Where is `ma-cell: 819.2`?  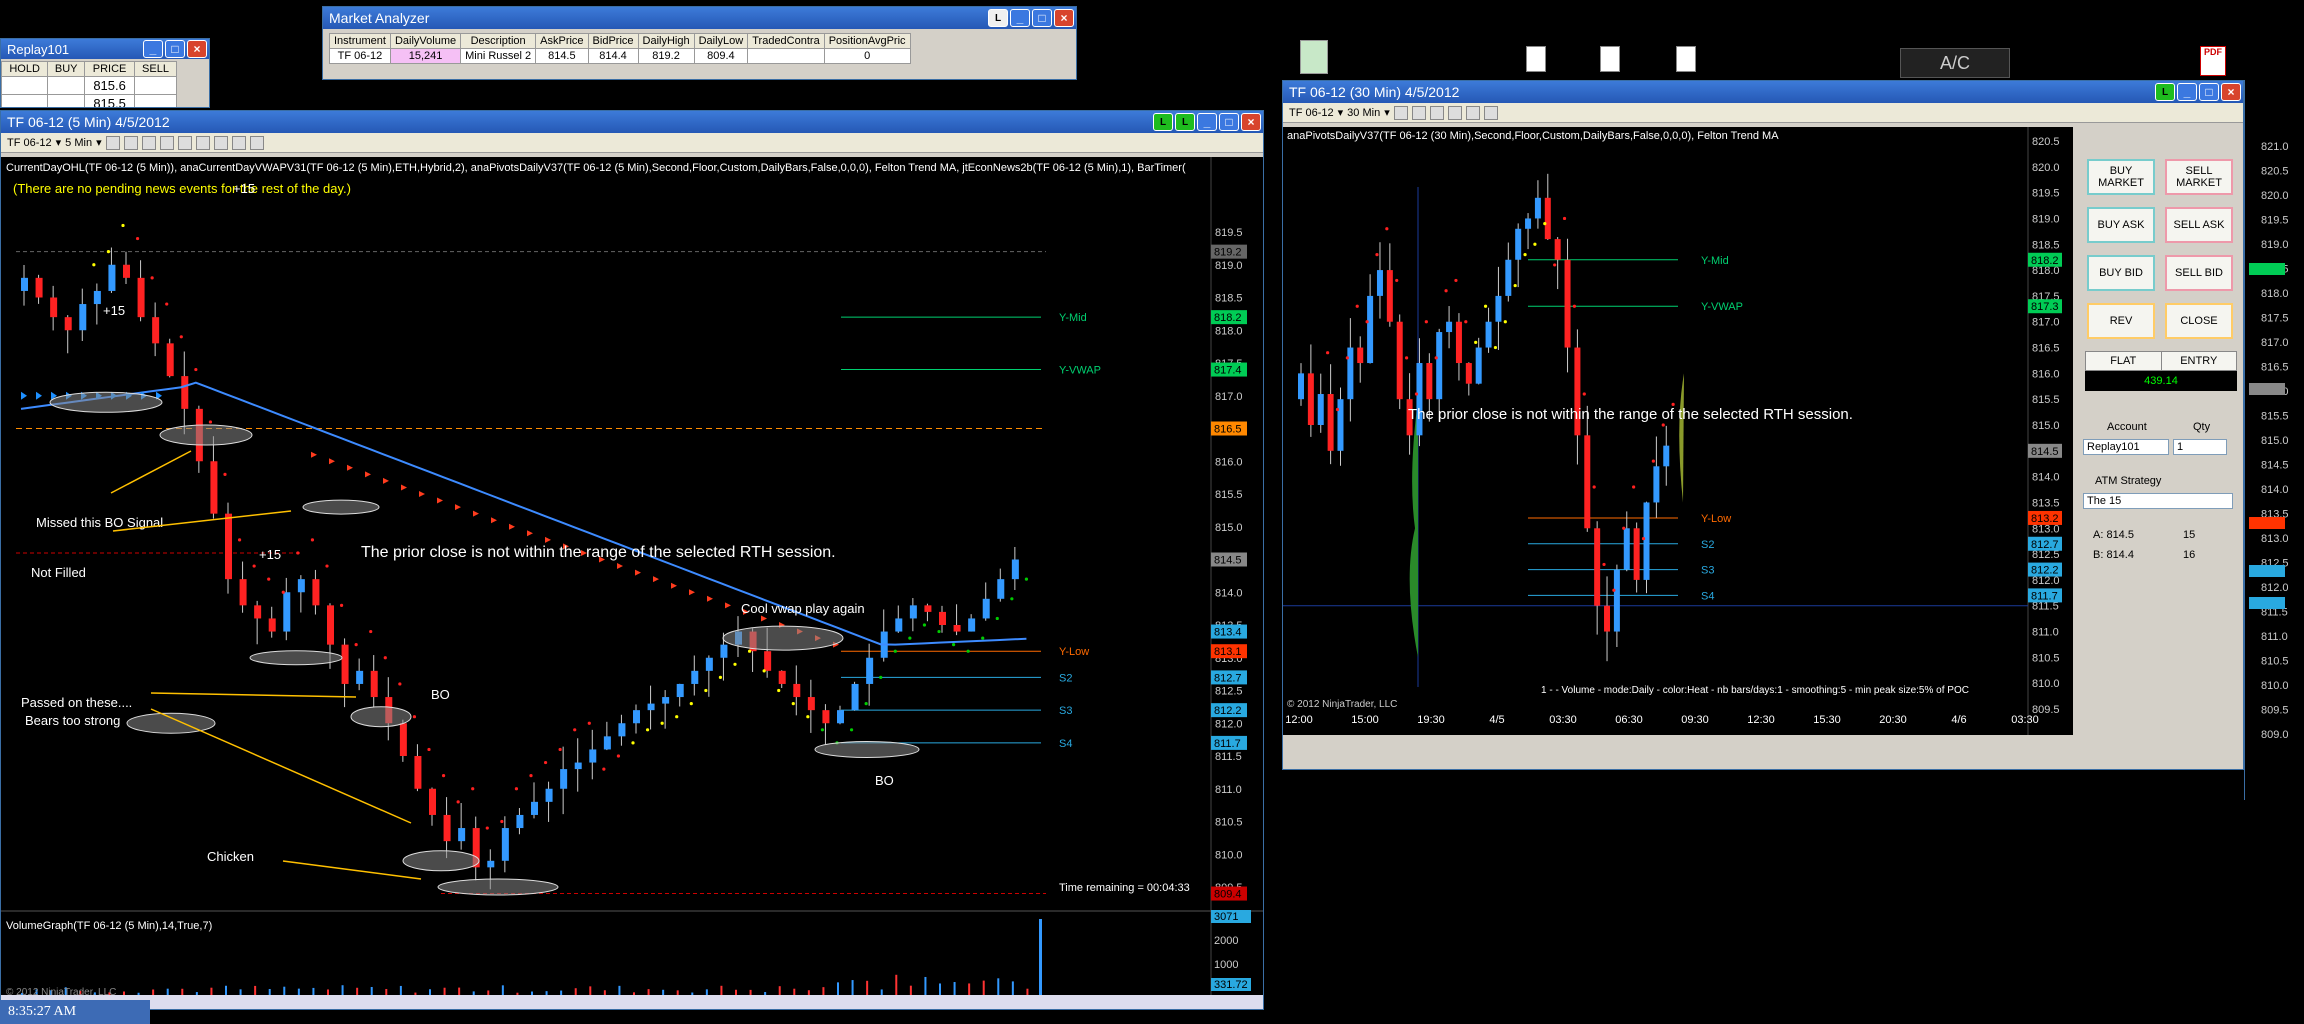 ma-cell: 819.2 is located at coordinates (666, 56).